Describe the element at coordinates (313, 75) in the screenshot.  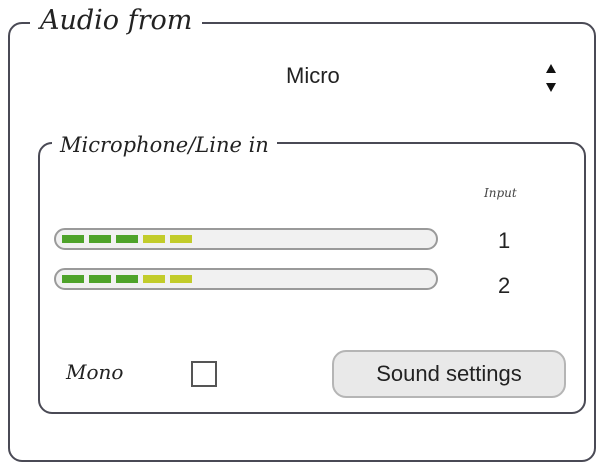
I see `audio-source-value: Micro` at that location.